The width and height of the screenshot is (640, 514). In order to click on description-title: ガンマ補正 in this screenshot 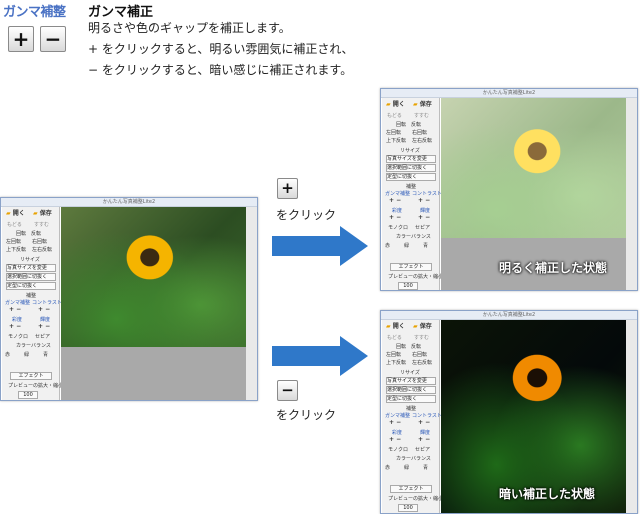, I will do `click(121, 12)`.